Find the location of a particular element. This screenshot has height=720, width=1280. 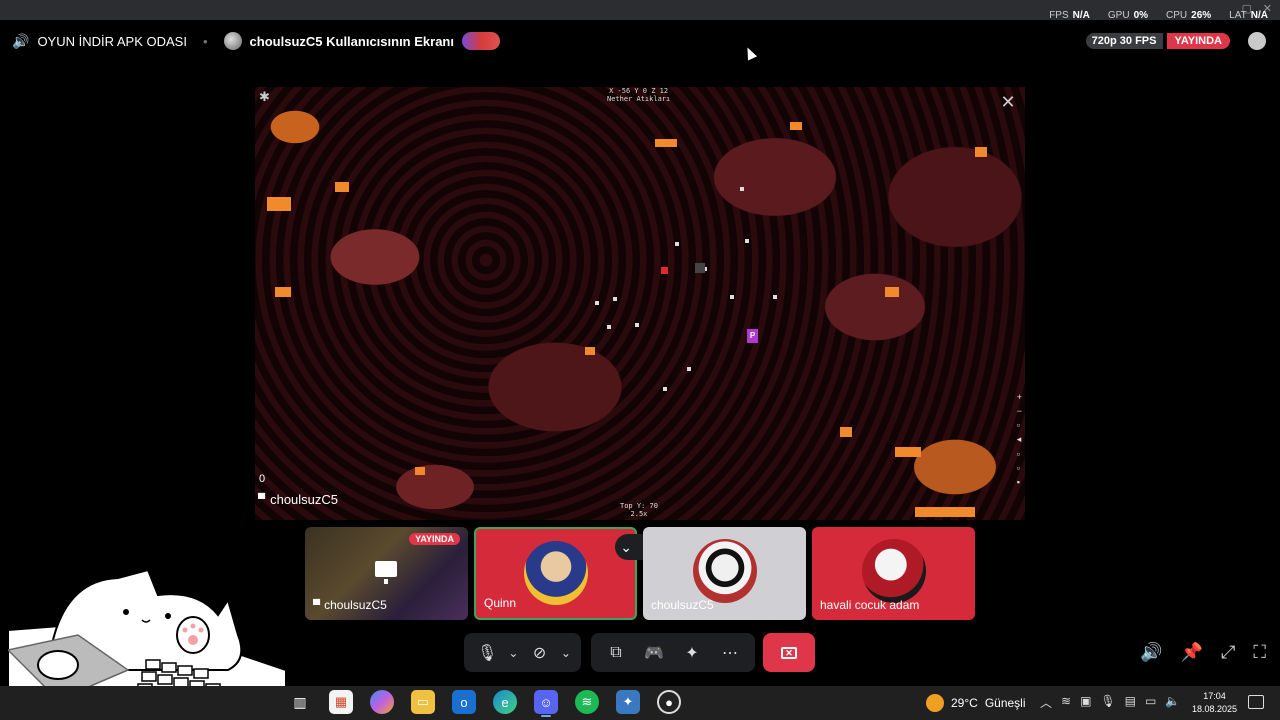

tray-app-icon: ▣ is located at coordinates (1085, 702).